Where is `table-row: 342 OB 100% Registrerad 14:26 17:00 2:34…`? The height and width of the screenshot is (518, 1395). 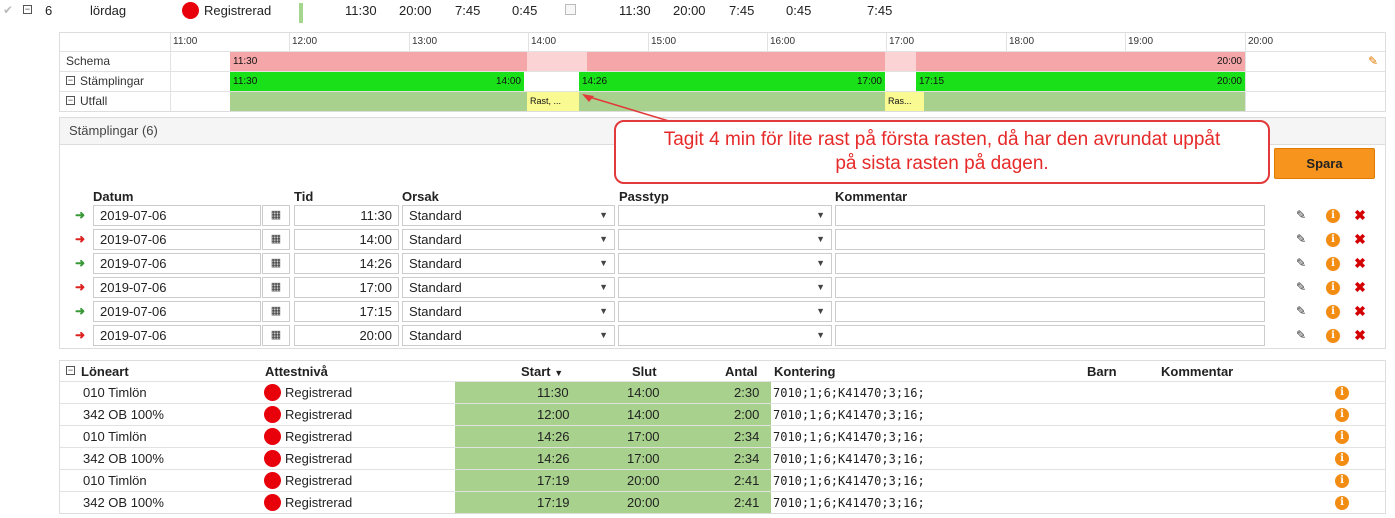
table-row: 342 OB 100% Registrerad 14:26 17:00 2:34… is located at coordinates (722, 458).